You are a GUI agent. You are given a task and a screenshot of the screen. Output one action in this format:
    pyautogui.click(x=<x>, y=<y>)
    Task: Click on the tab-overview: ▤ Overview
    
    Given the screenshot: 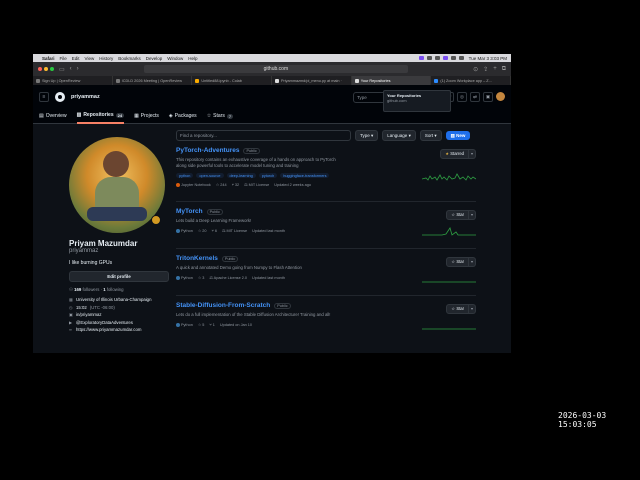 What is the action you would take?
    pyautogui.click(x=53, y=116)
    